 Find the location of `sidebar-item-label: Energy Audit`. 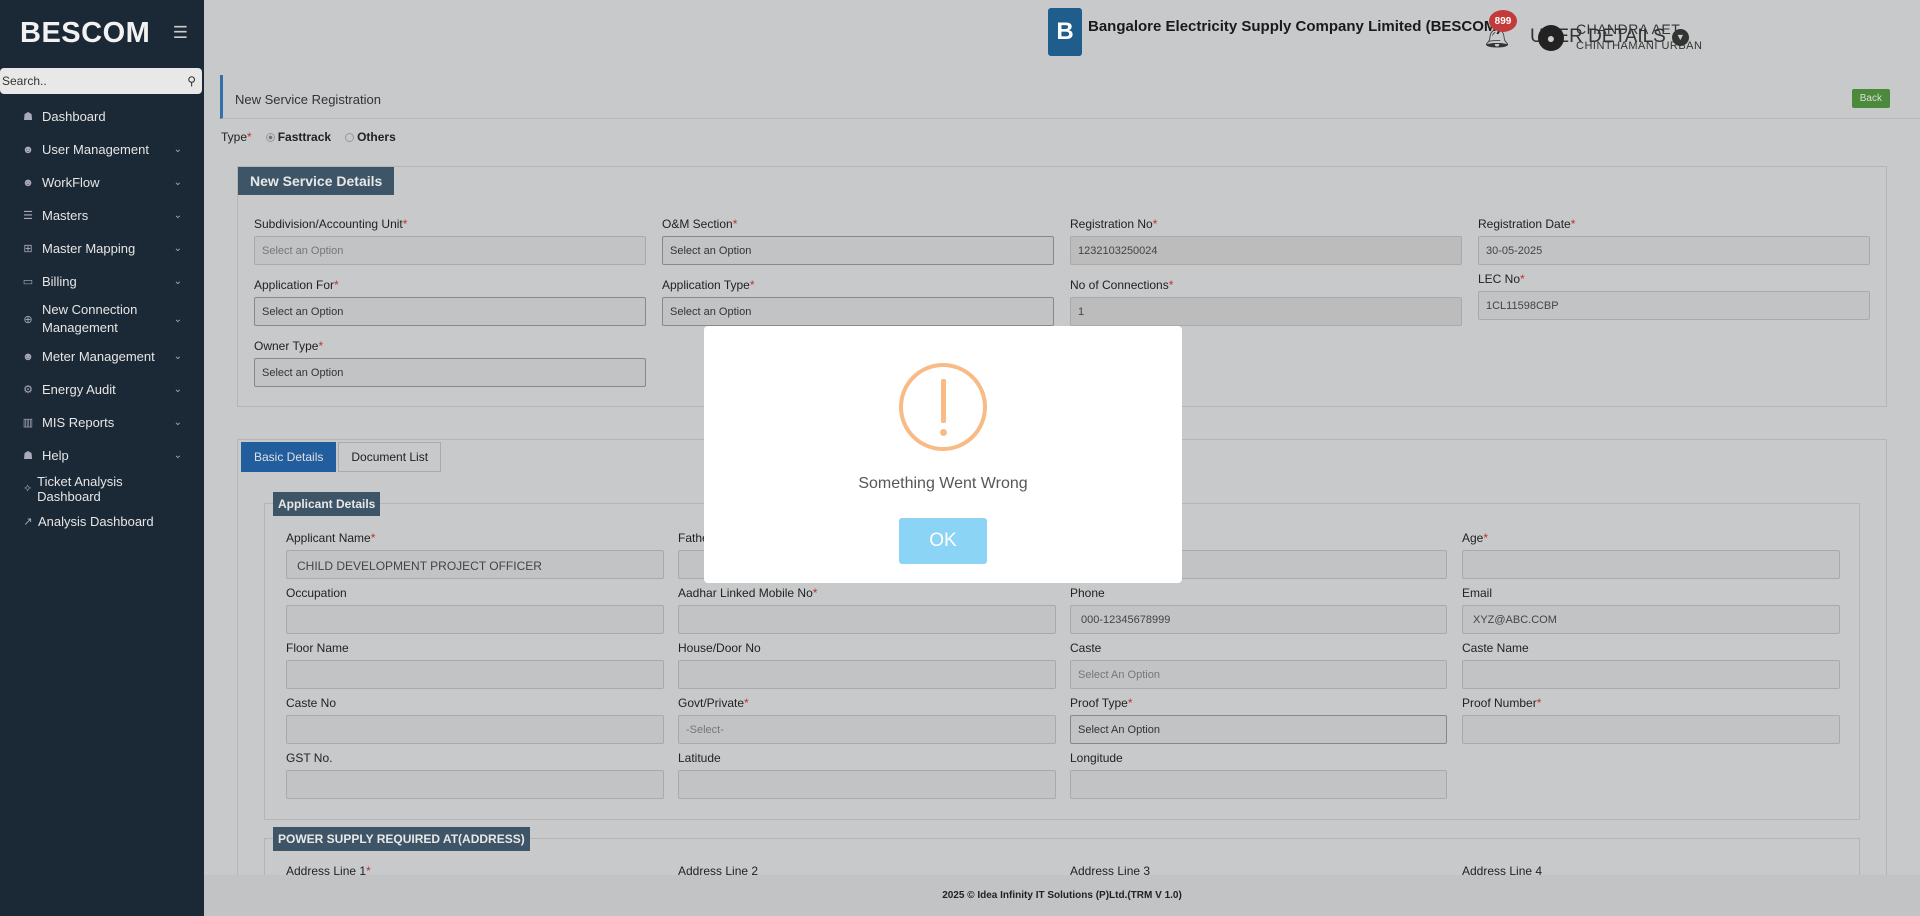

sidebar-item-label: Energy Audit is located at coordinates (79, 389).